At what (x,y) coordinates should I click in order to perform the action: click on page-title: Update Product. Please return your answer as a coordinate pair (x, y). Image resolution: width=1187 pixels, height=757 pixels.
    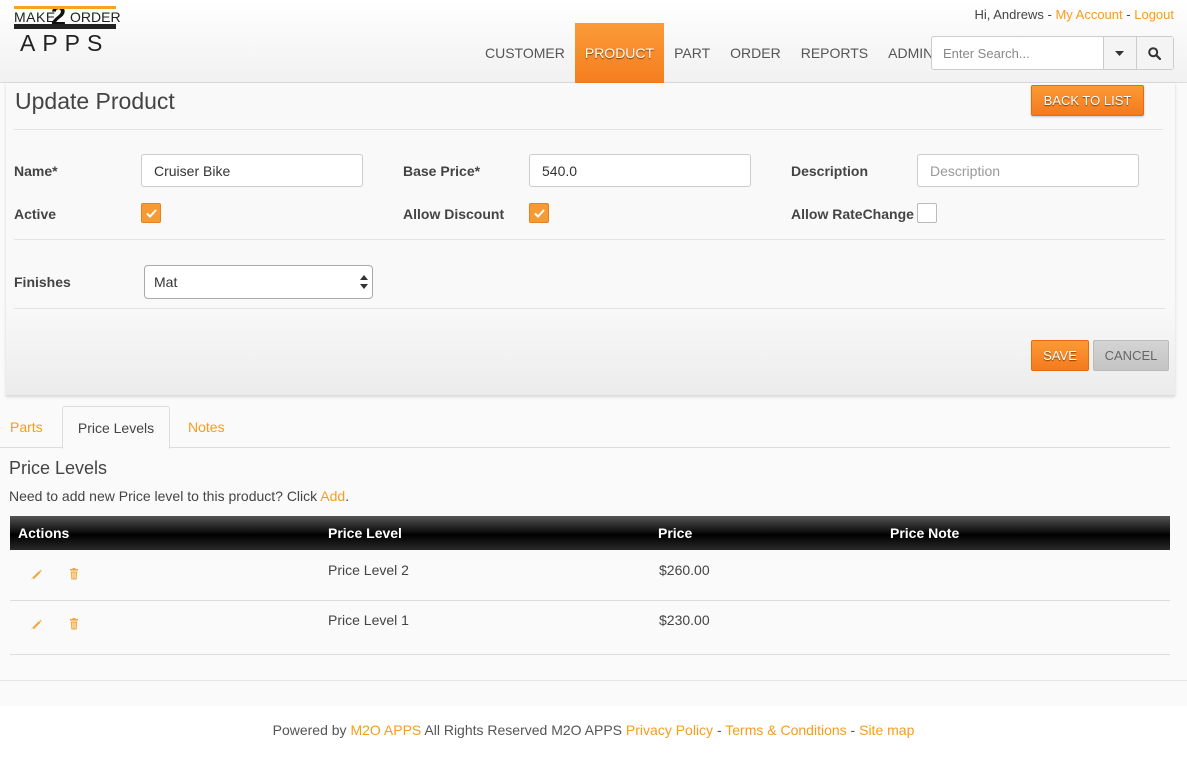
    Looking at the image, I should click on (95, 101).